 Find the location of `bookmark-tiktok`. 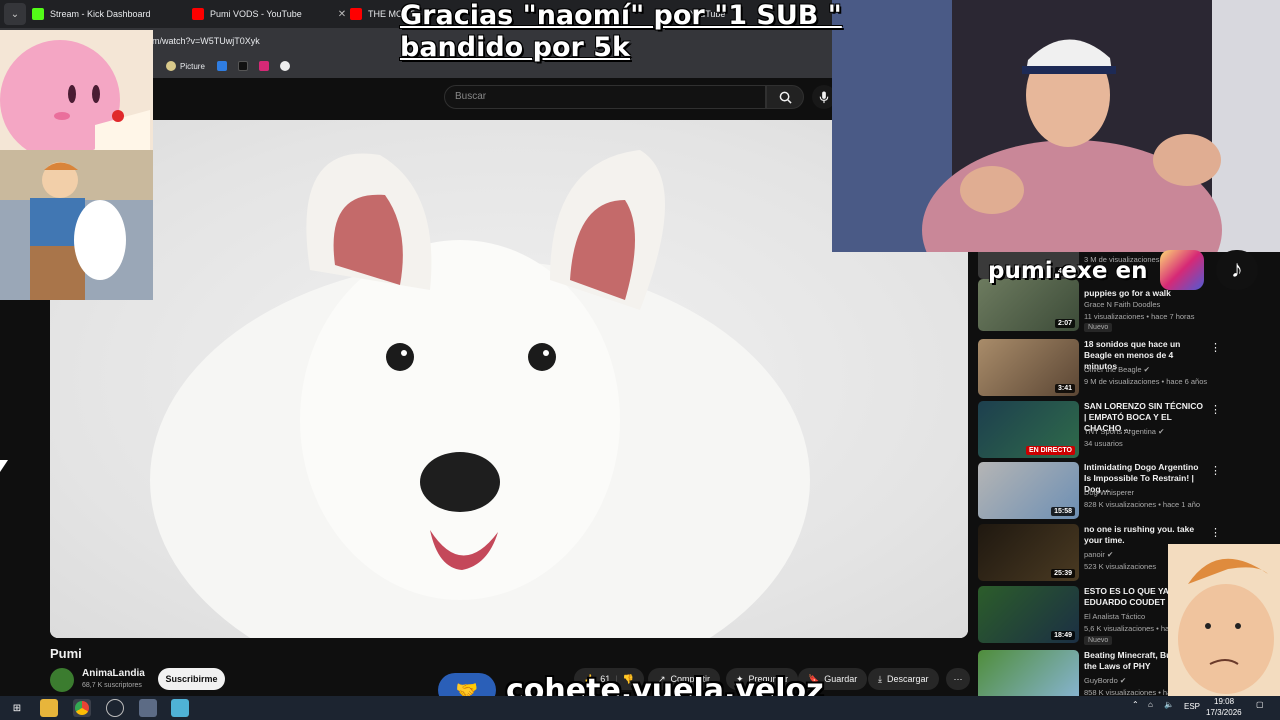

bookmark-tiktok is located at coordinates (243, 66).